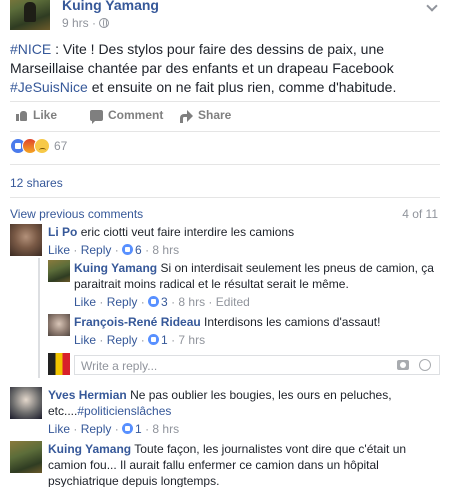 This screenshot has height=487, width=450. I want to click on reply-author: Kuing Yamang, so click(115, 268).